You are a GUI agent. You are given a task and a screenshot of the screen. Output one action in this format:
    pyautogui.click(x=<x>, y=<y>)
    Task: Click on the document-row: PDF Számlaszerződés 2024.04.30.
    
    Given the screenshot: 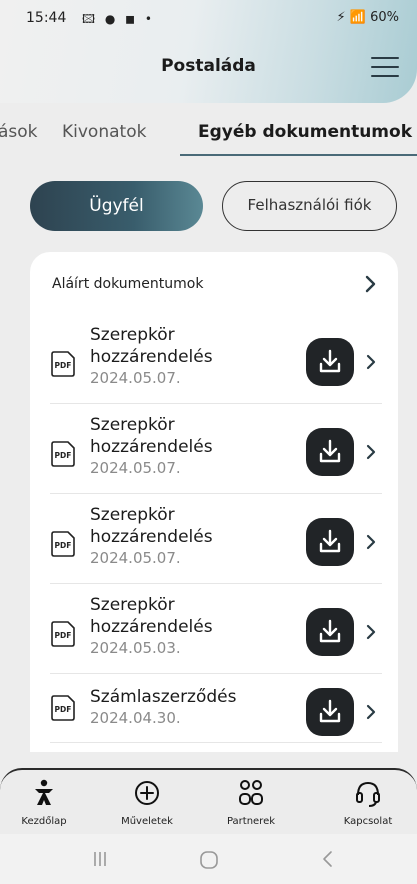 What is the action you would take?
    pyautogui.click(x=216, y=712)
    